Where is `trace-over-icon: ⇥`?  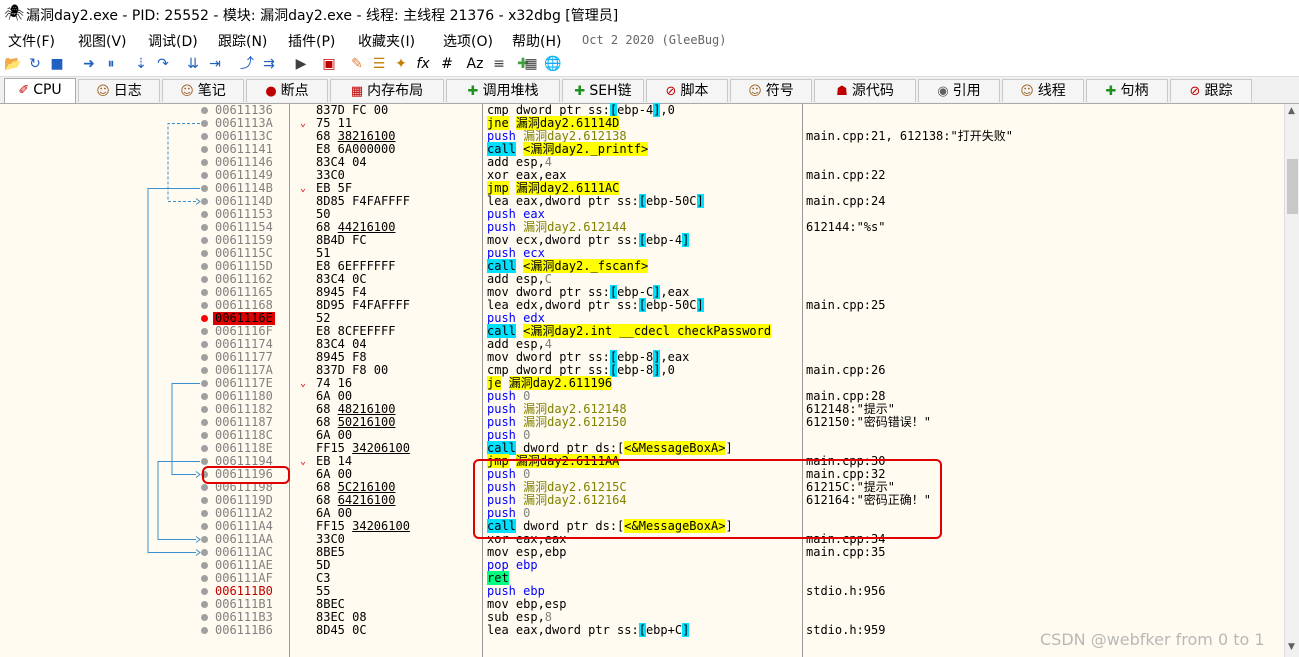 trace-over-icon: ⇥ is located at coordinates (215, 64).